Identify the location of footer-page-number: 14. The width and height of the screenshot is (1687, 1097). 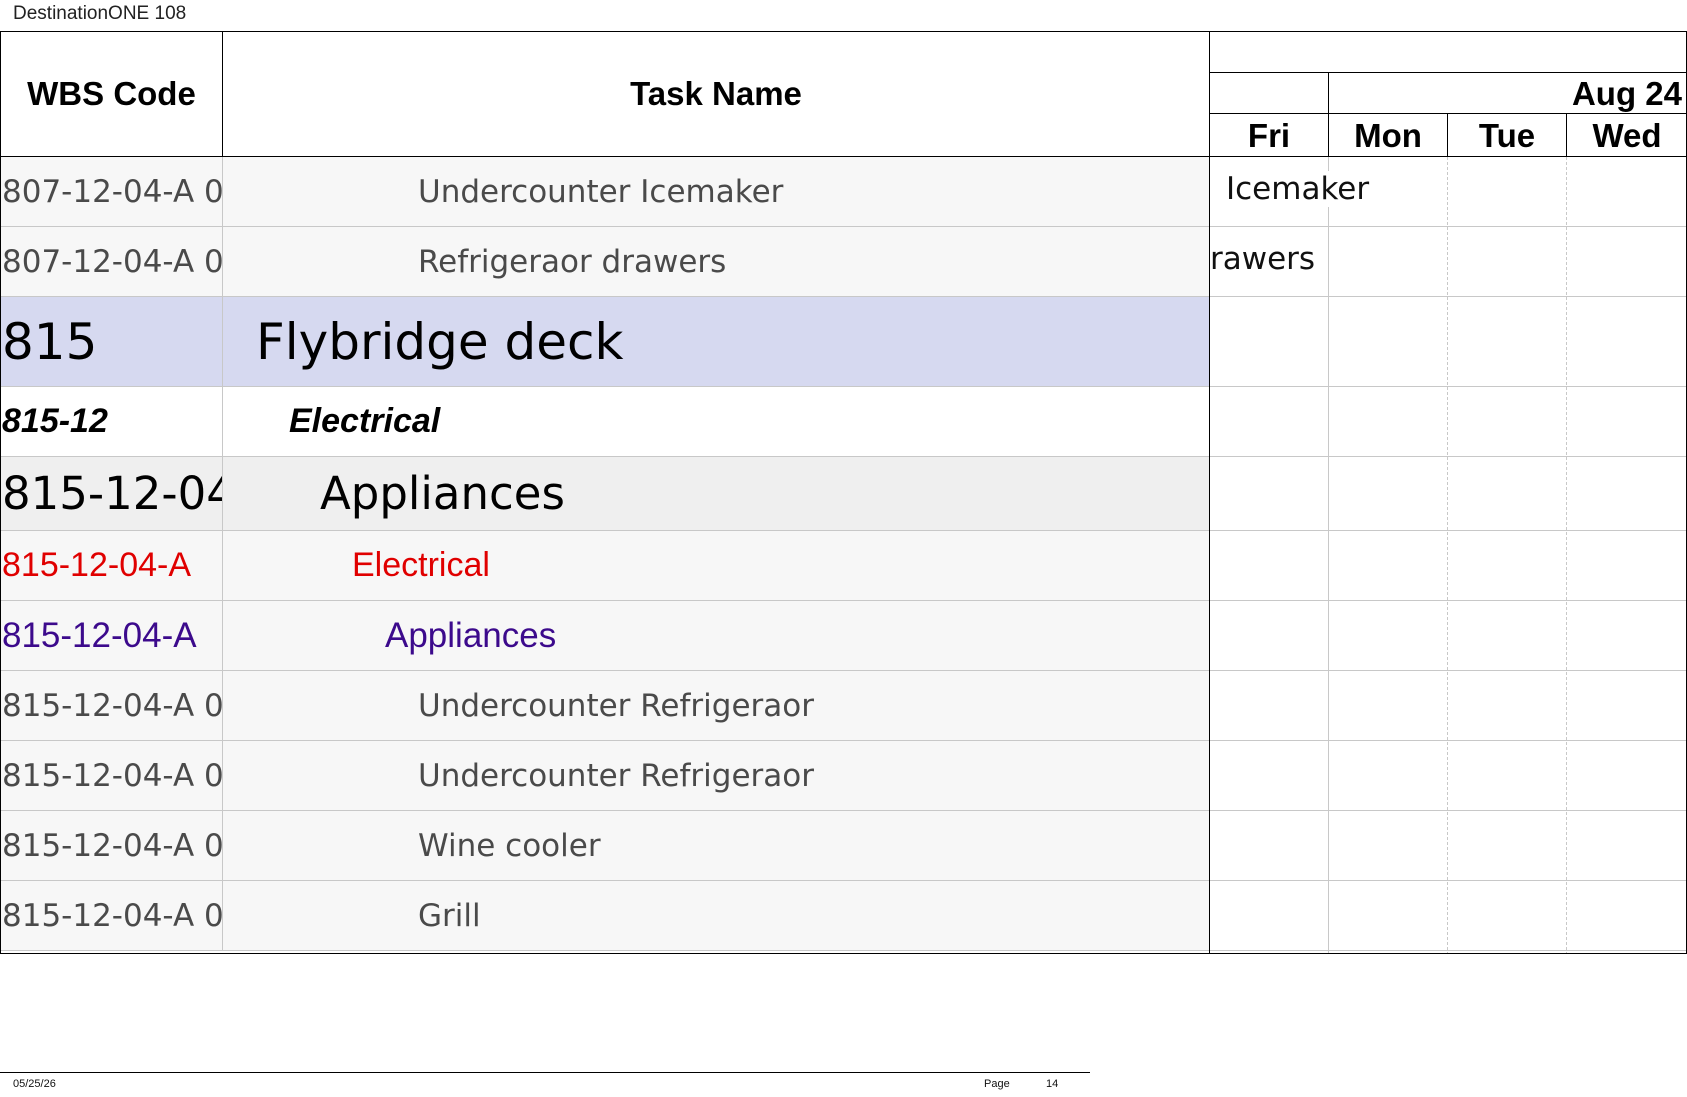
(1052, 1084).